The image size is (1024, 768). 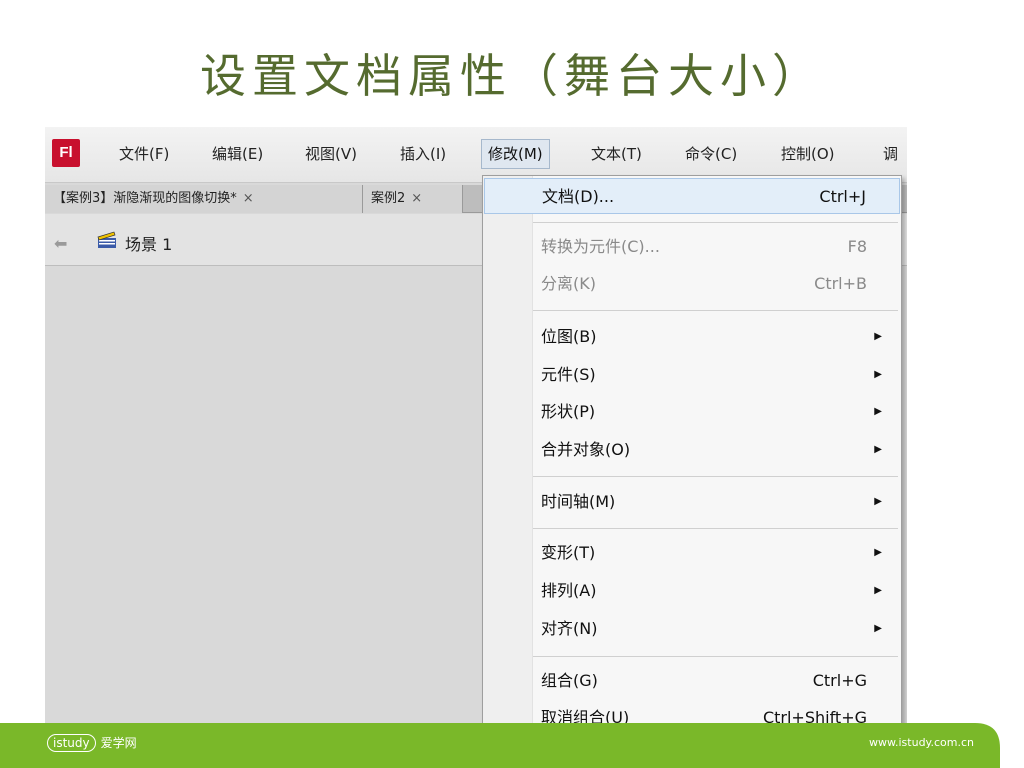 What do you see at coordinates (808, 154) in the screenshot?
I see `menu-control: 控制(O)` at bounding box center [808, 154].